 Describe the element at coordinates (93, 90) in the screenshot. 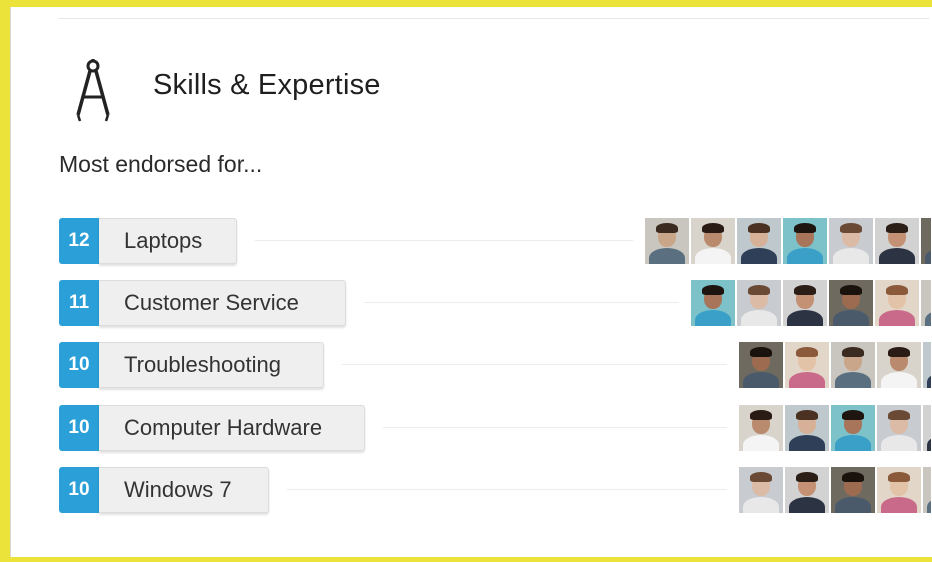

I see `drafting-compass-icon` at that location.